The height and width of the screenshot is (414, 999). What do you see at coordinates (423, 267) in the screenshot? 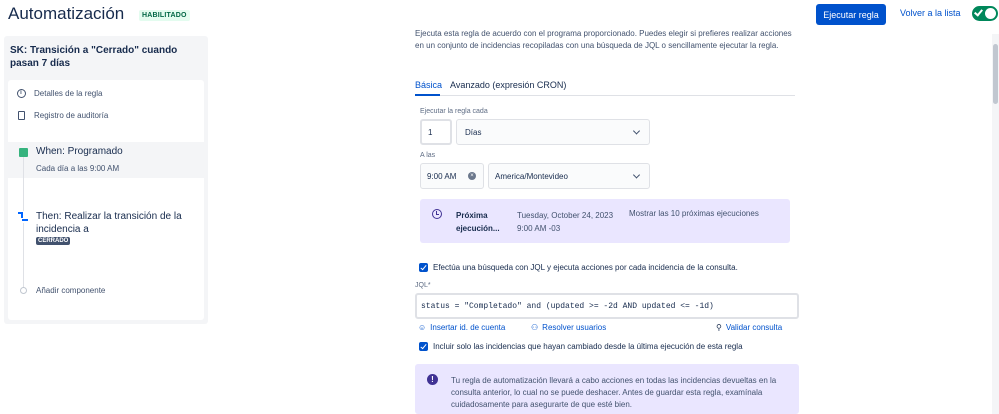
I see `jql-search-checkbox` at bounding box center [423, 267].